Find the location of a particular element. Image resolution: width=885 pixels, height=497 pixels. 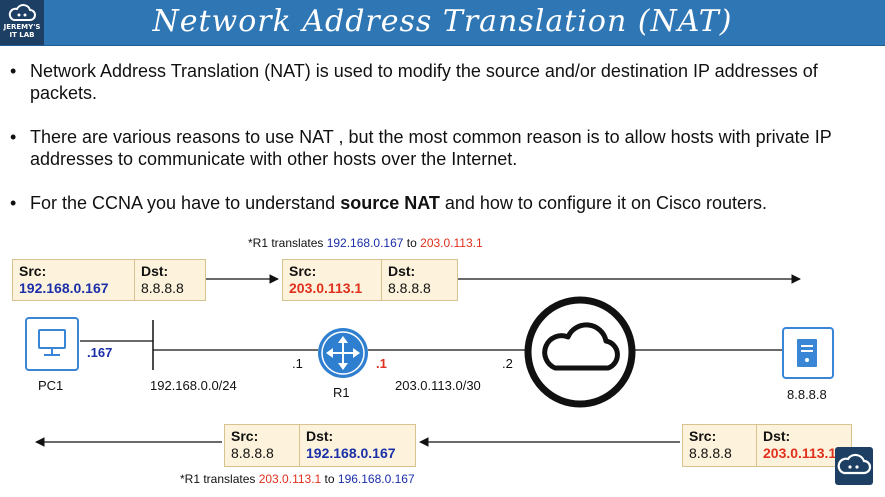

packet-out-translated-dst: Dst: 8.8.8.8 is located at coordinates (419, 280).